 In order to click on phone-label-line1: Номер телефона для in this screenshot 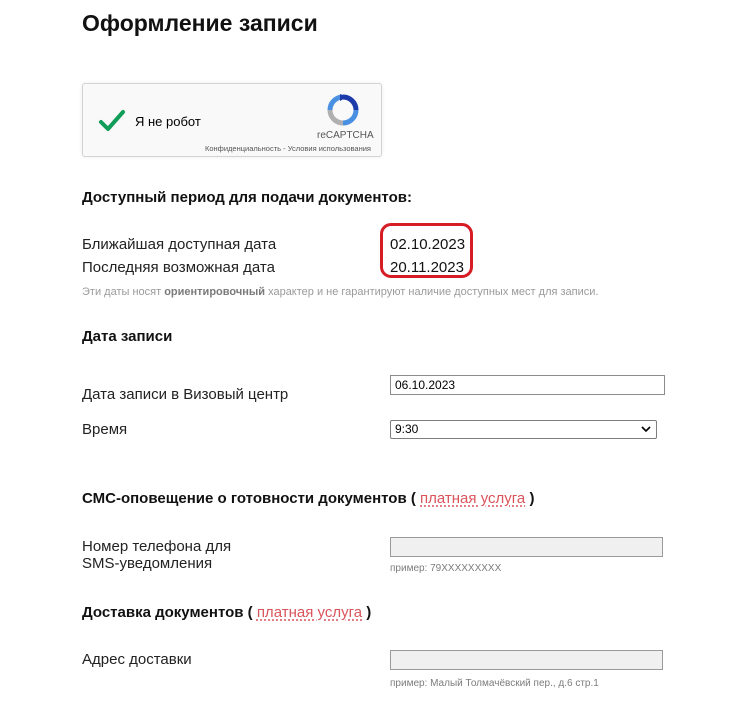, I will do `click(157, 546)`.